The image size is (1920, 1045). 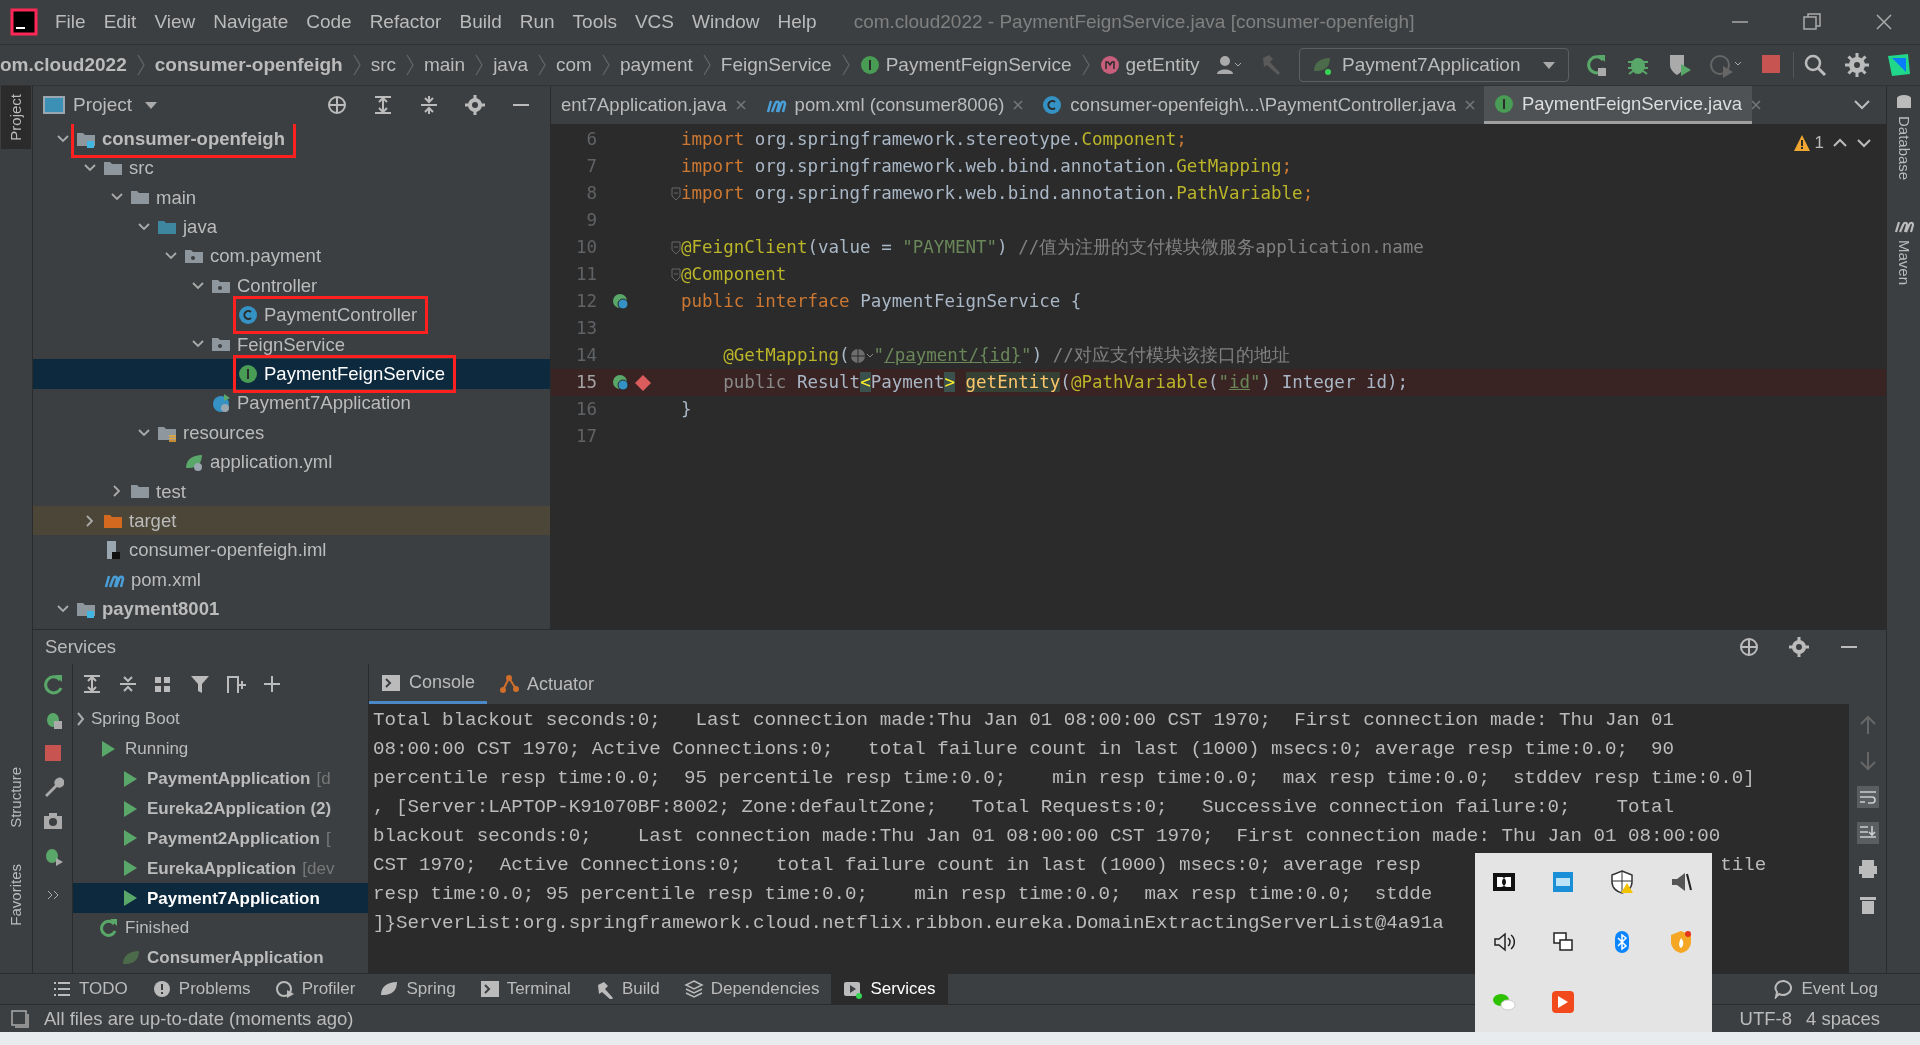 I want to click on more-icon, so click(x=52, y=895).